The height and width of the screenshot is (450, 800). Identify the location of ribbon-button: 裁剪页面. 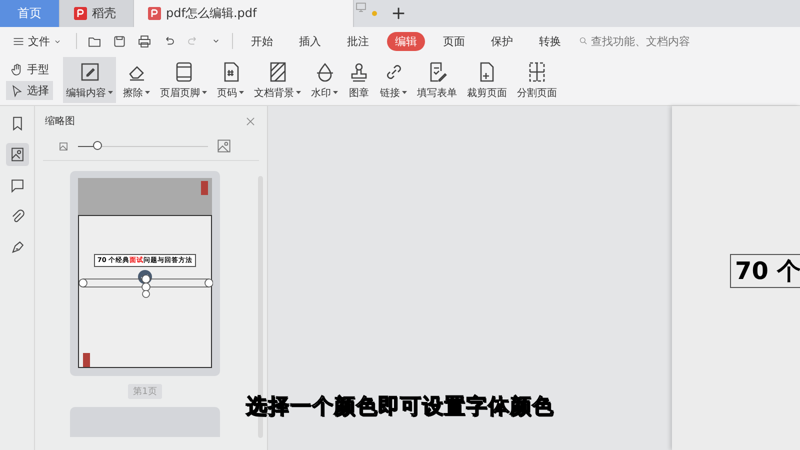
(487, 80).